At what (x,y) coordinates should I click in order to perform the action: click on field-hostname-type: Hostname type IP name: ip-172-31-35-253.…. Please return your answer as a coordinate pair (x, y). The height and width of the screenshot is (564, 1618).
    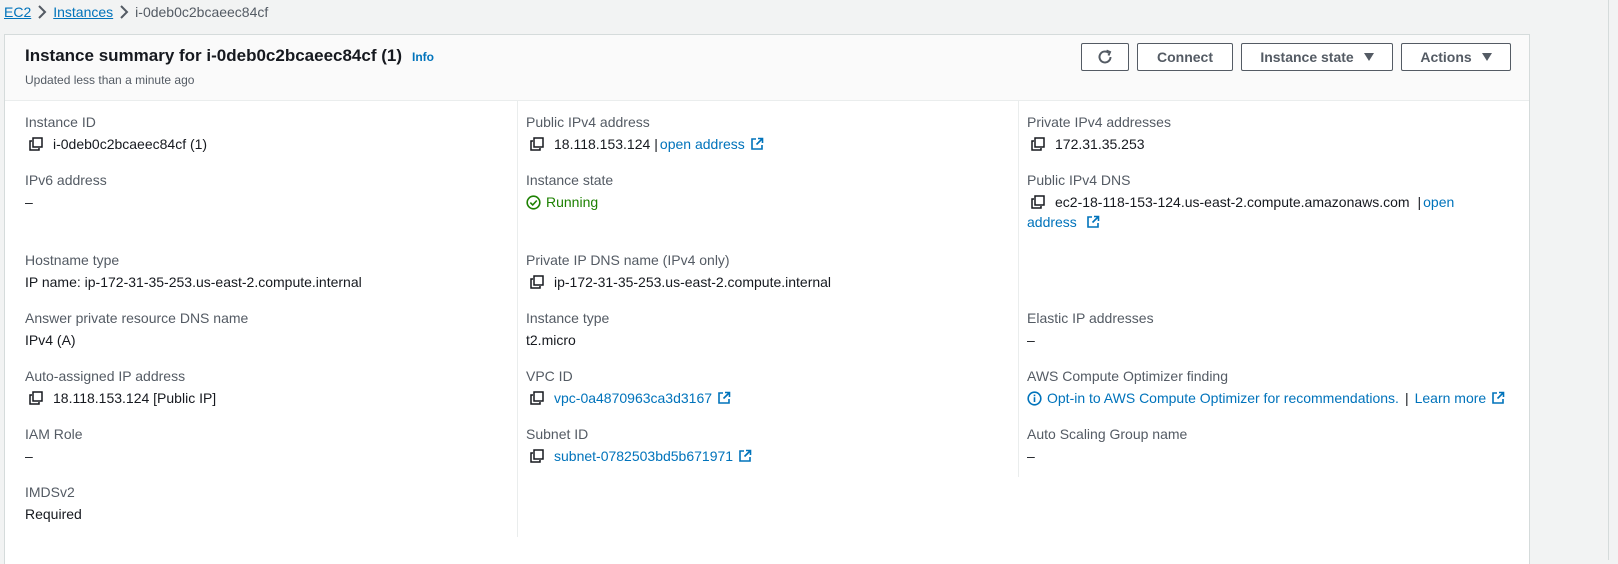
    Looking at the image, I should click on (261, 271).